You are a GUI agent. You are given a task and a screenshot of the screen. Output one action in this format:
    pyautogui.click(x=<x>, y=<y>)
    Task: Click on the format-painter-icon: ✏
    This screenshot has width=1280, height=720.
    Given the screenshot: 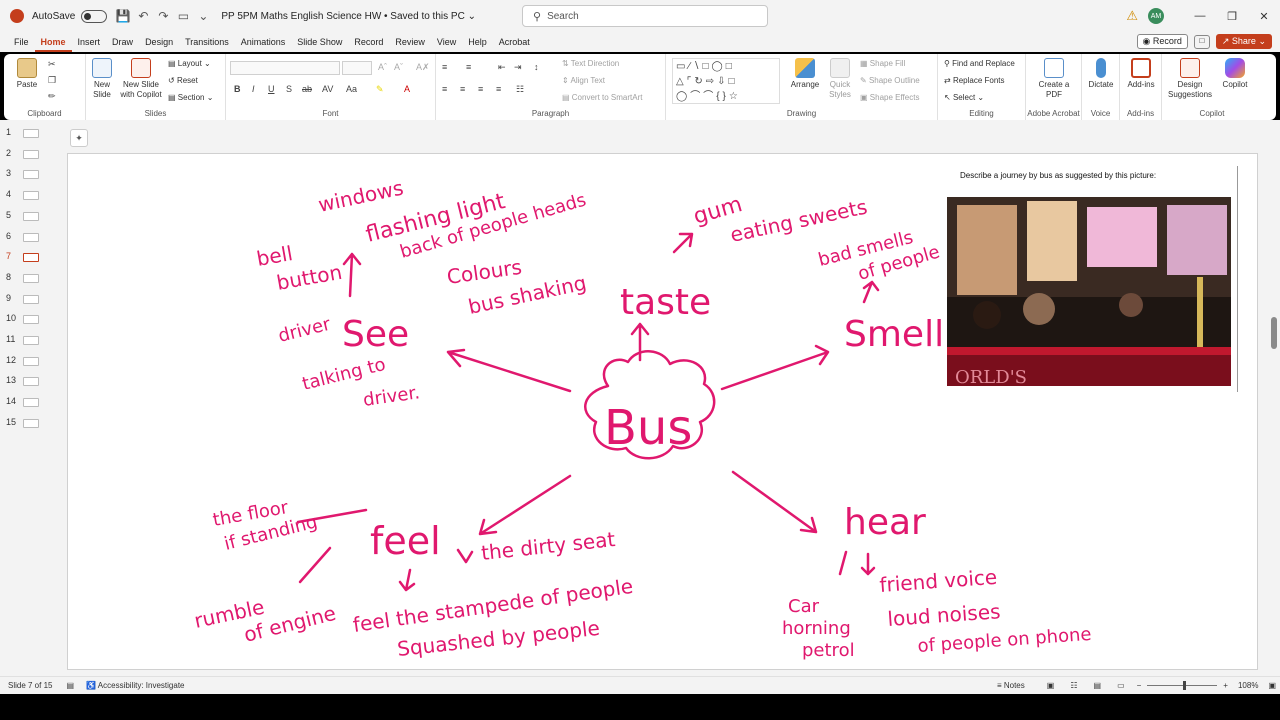 What is the action you would take?
    pyautogui.click(x=52, y=96)
    